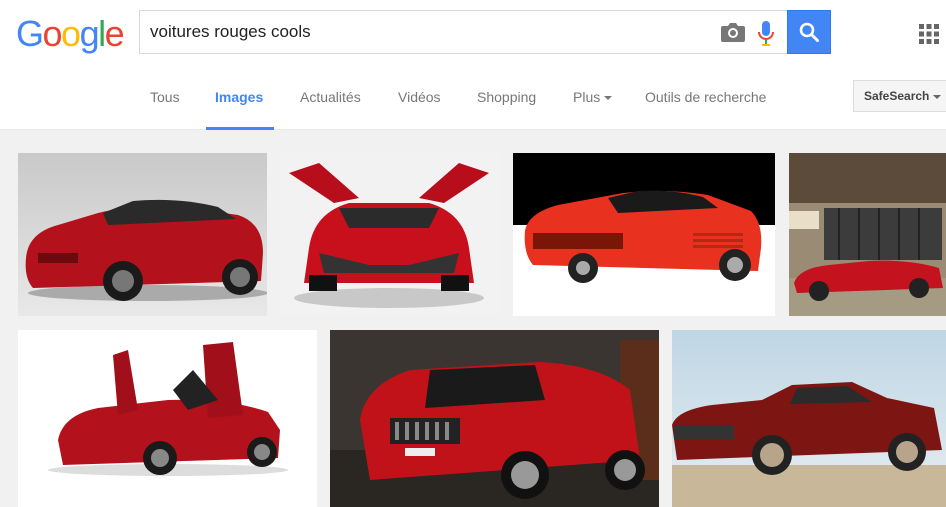 The width and height of the screenshot is (946, 507). What do you see at coordinates (897, 96) in the screenshot?
I see `safesearch-label: SafeSearch` at bounding box center [897, 96].